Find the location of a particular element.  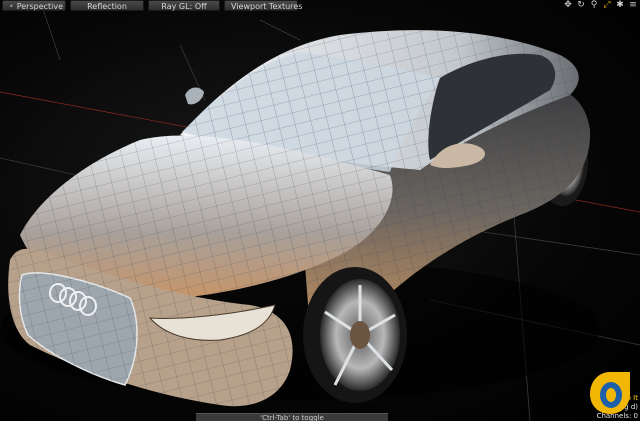

projection-dropdown: • Perspective is located at coordinates (34, 5).